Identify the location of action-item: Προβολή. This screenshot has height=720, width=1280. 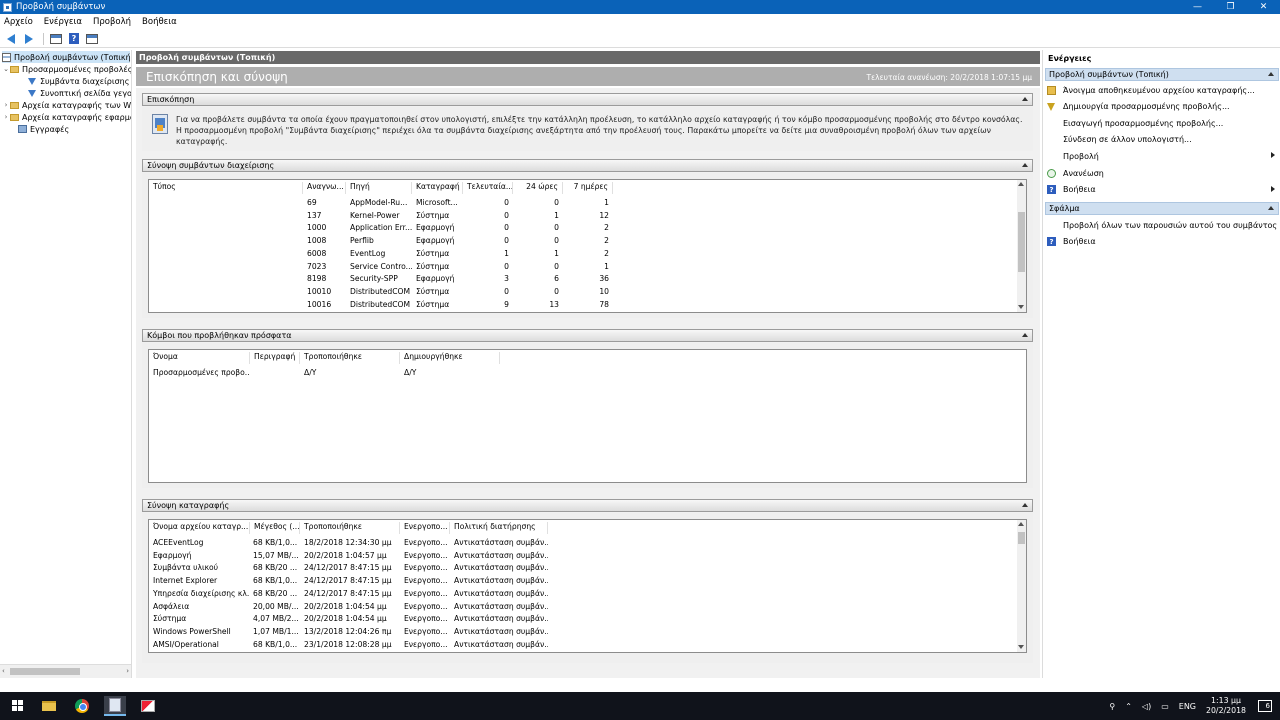
(1162, 156).